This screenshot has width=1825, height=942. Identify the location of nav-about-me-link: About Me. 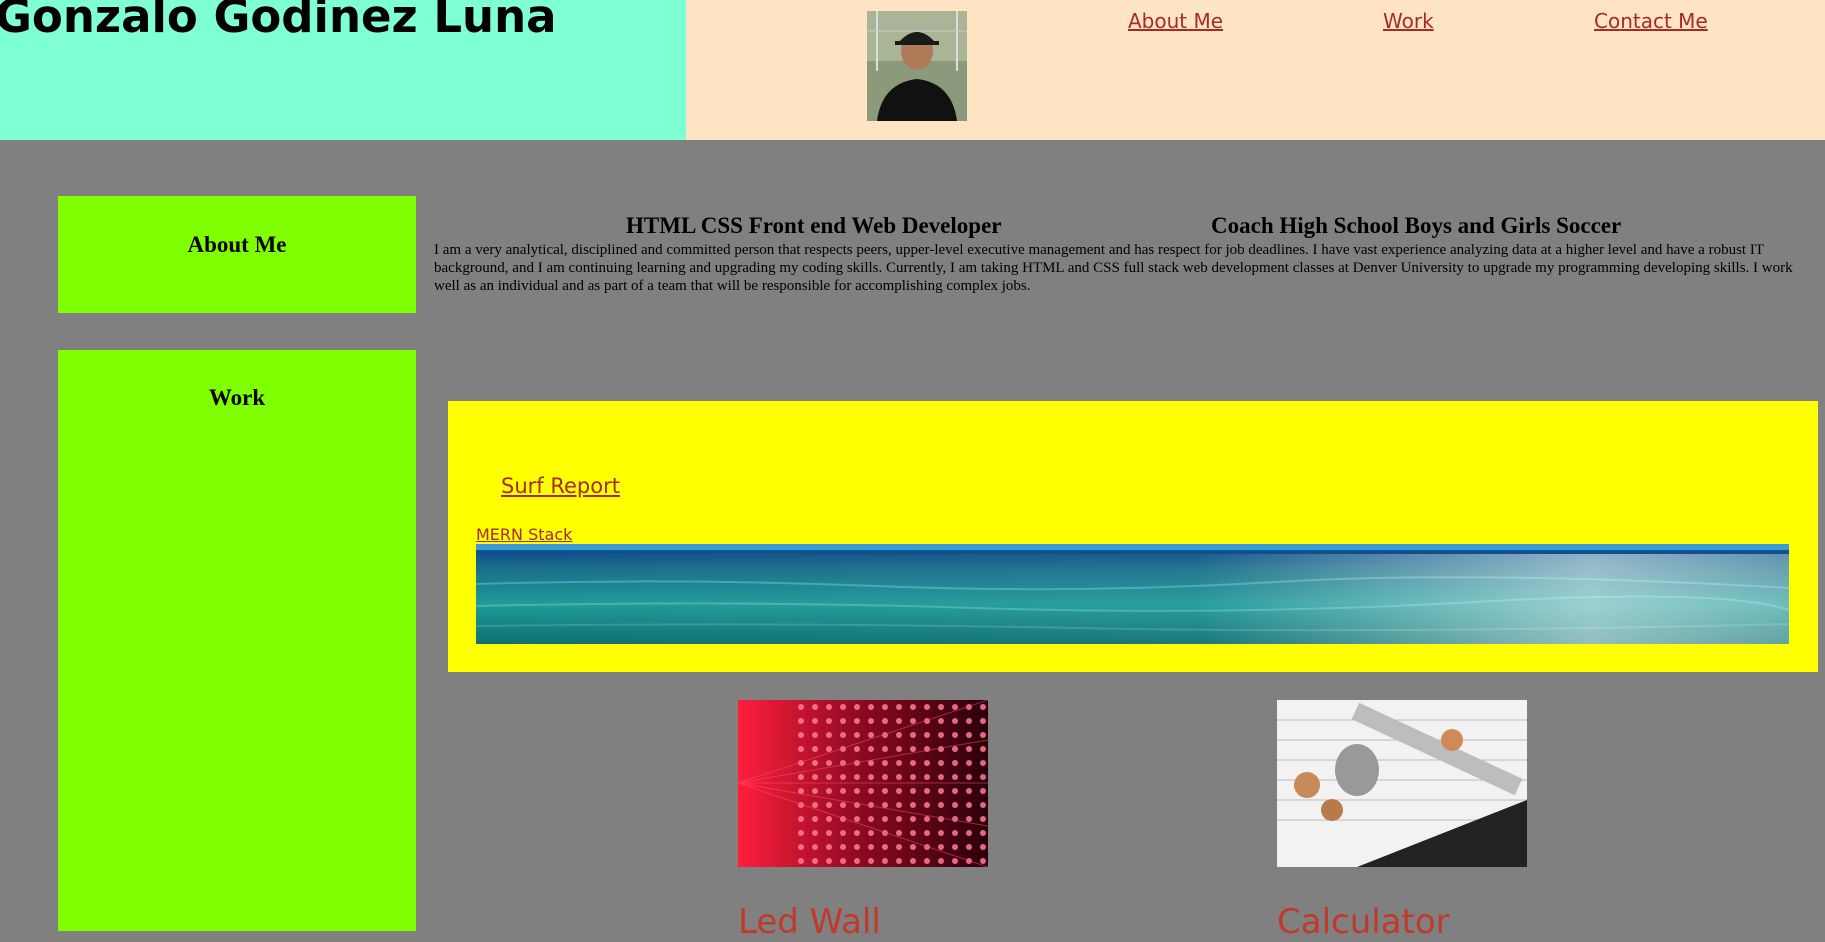
(1175, 21).